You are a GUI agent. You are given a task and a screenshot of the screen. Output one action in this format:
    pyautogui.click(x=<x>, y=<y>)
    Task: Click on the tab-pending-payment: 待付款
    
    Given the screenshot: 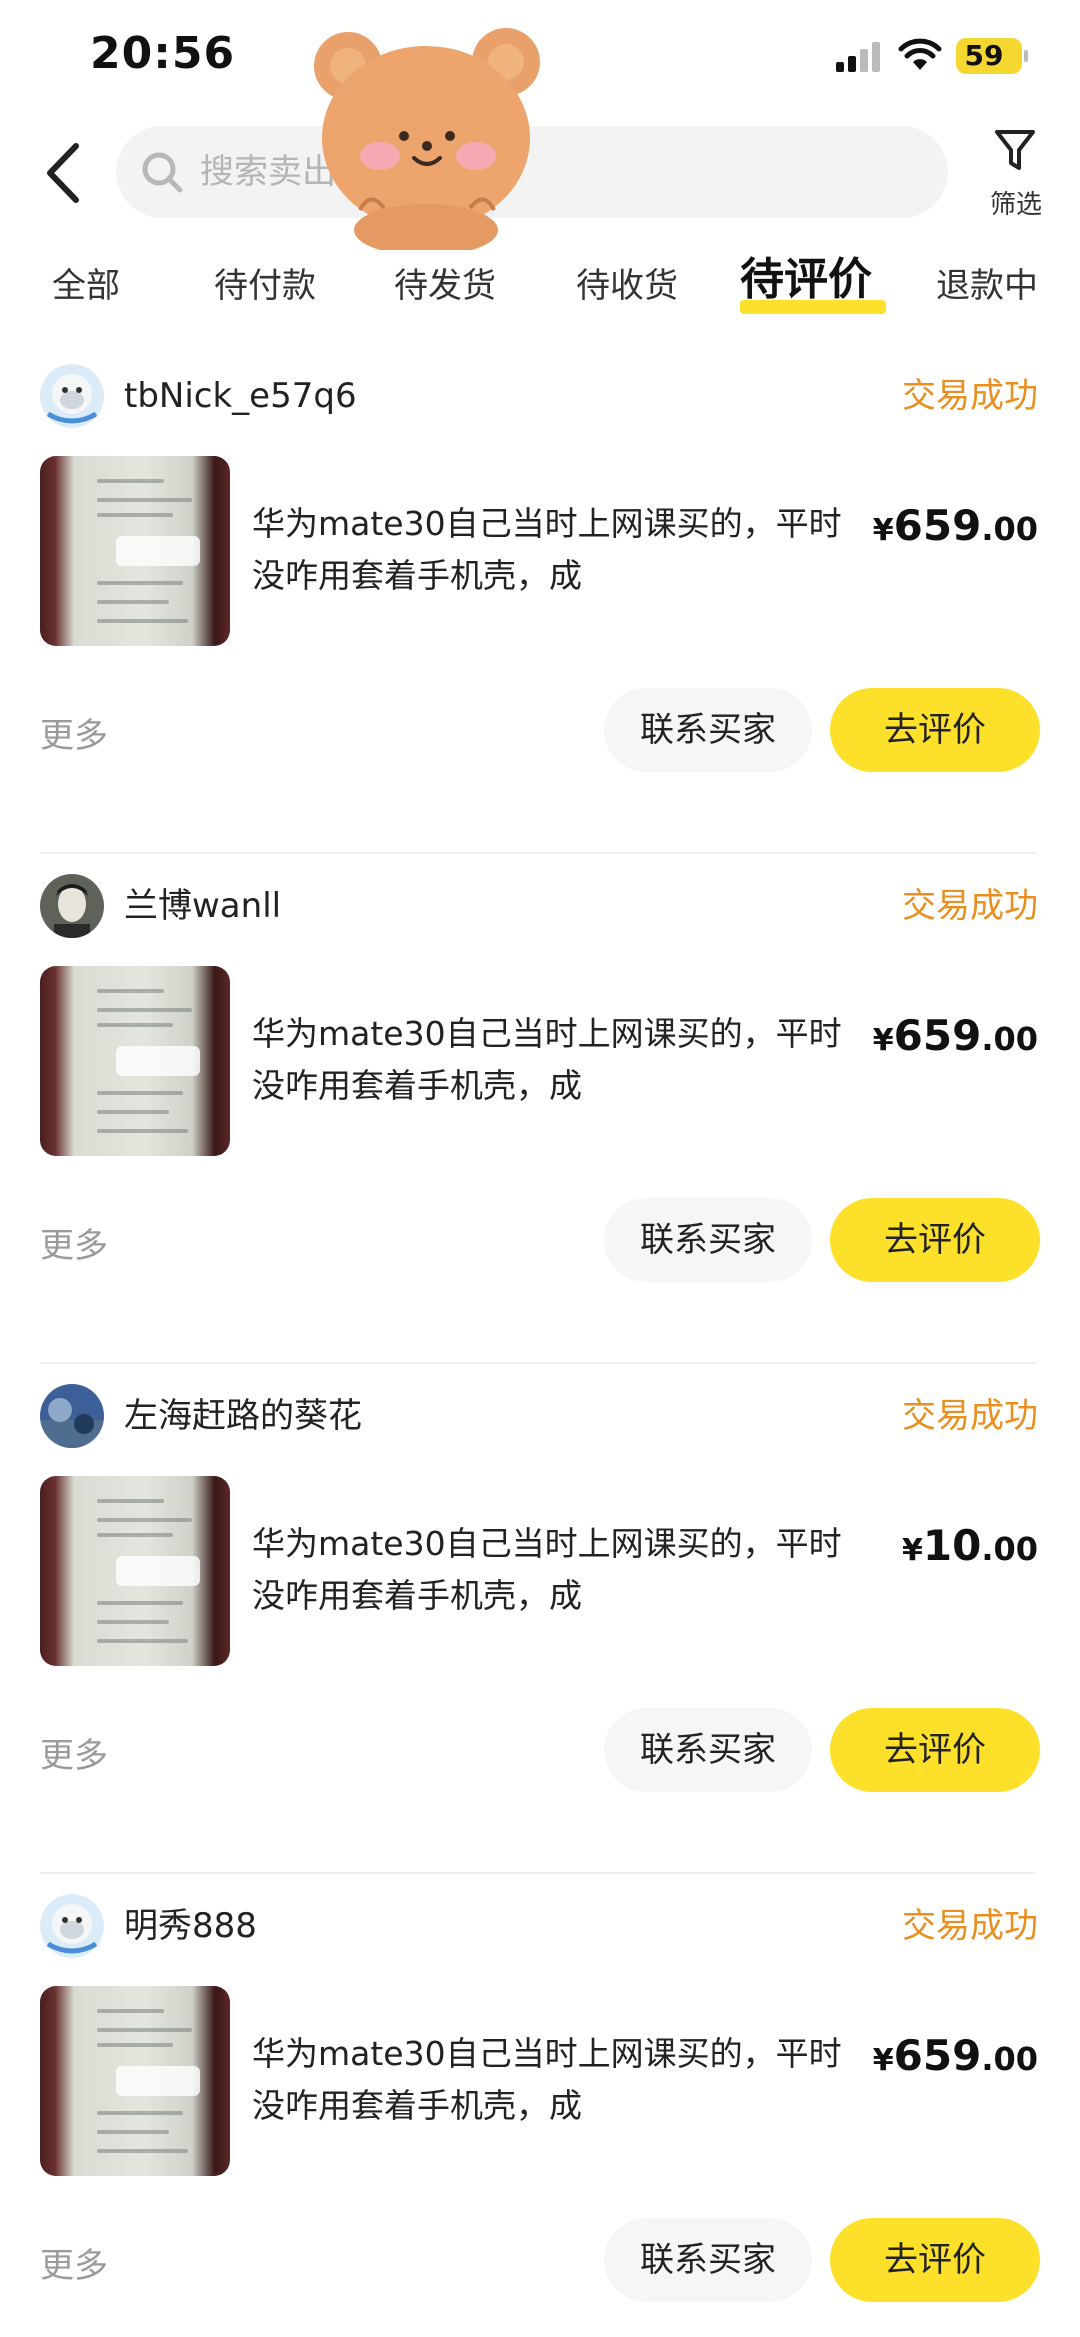 What is the action you would take?
    pyautogui.click(x=265, y=286)
    